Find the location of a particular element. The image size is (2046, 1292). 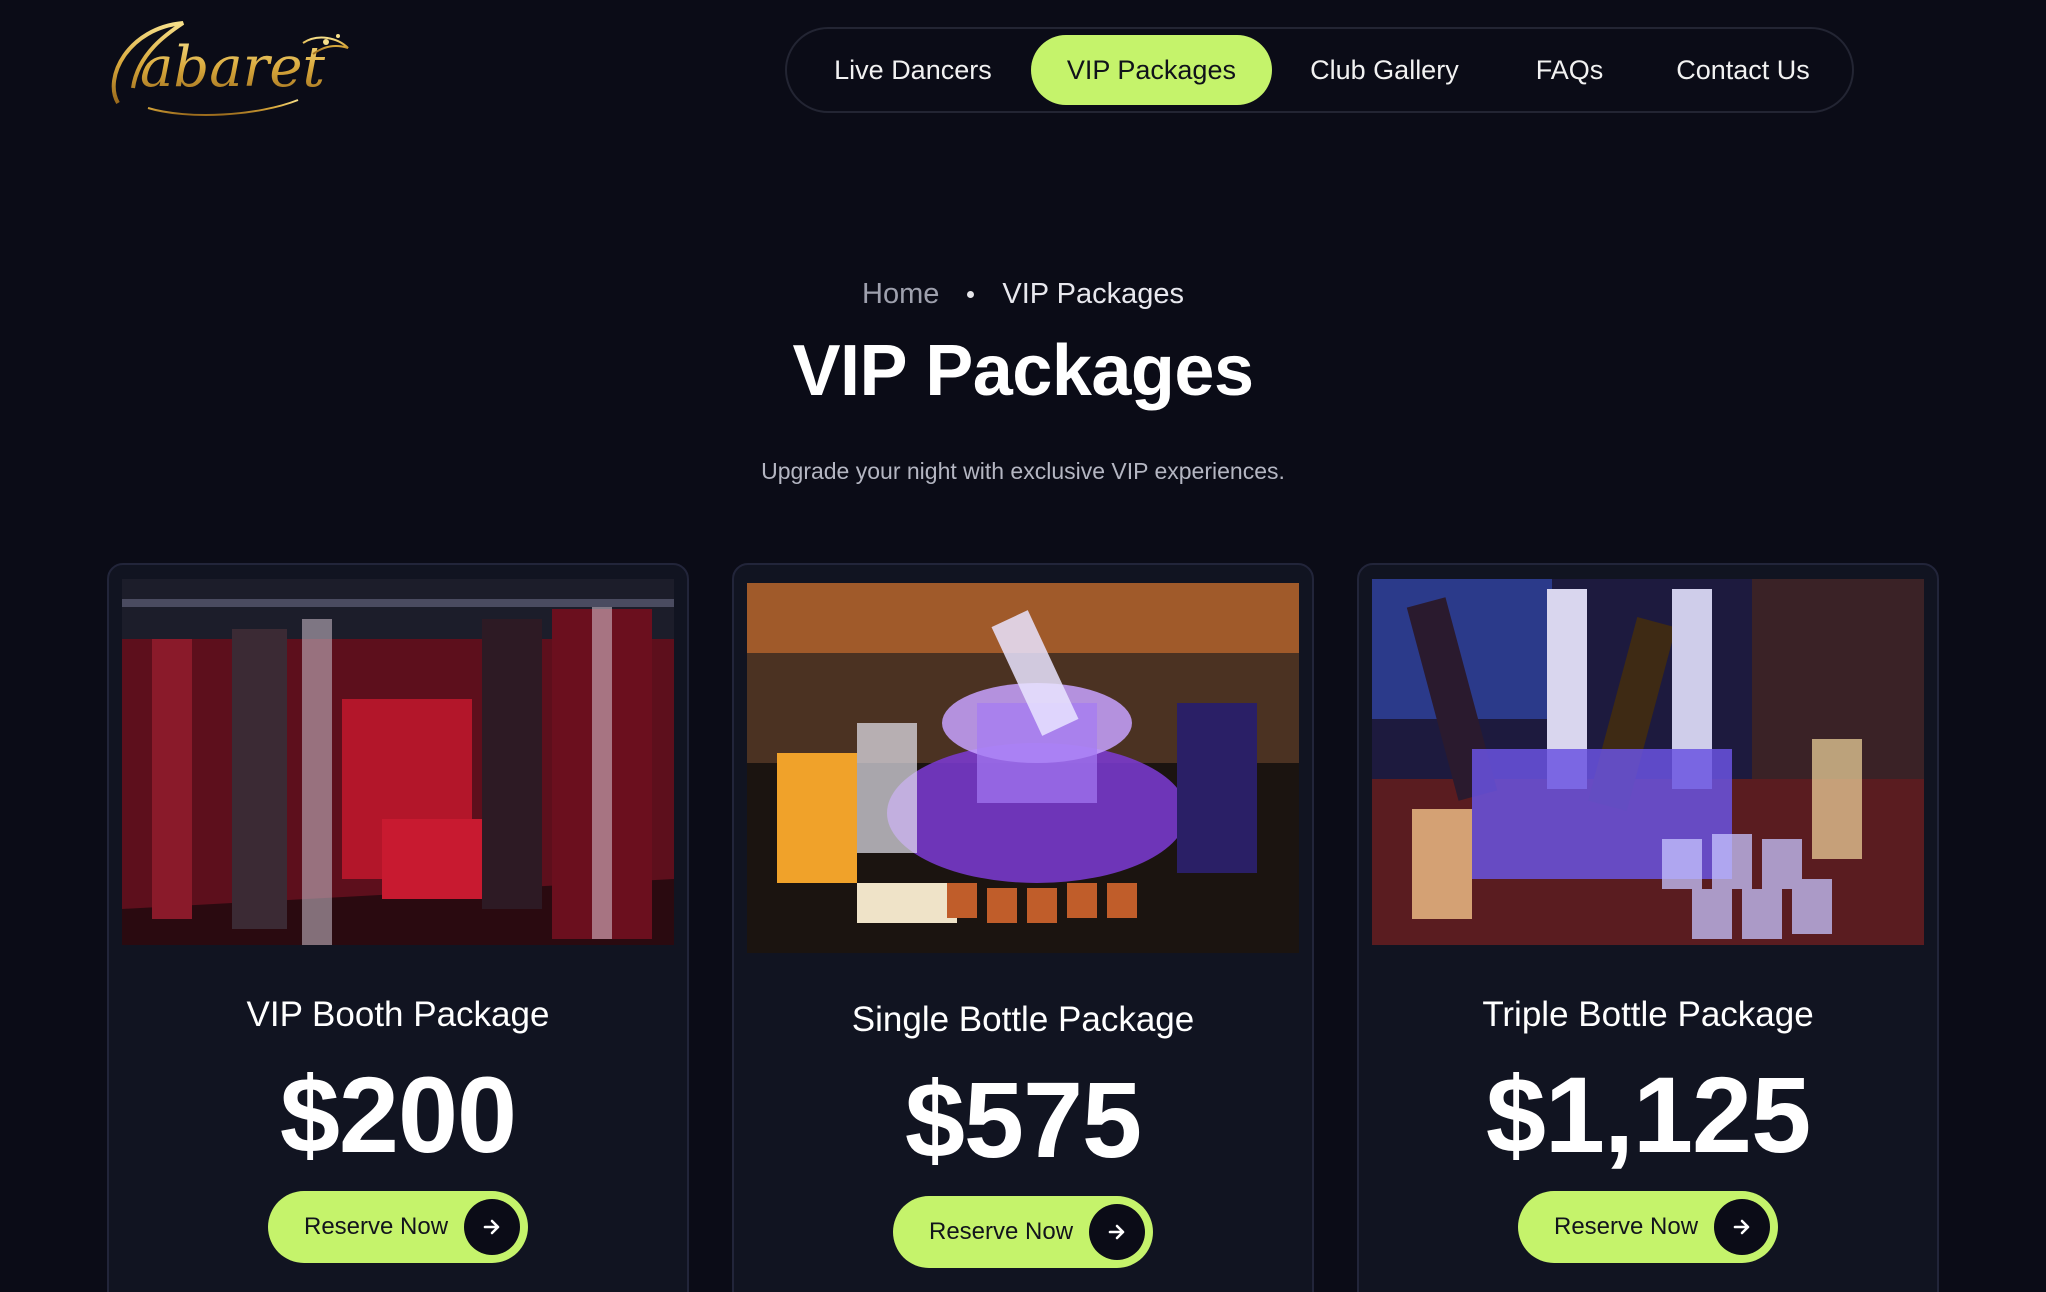

nav-vip-packages: VIP Packages is located at coordinates (1151, 70).